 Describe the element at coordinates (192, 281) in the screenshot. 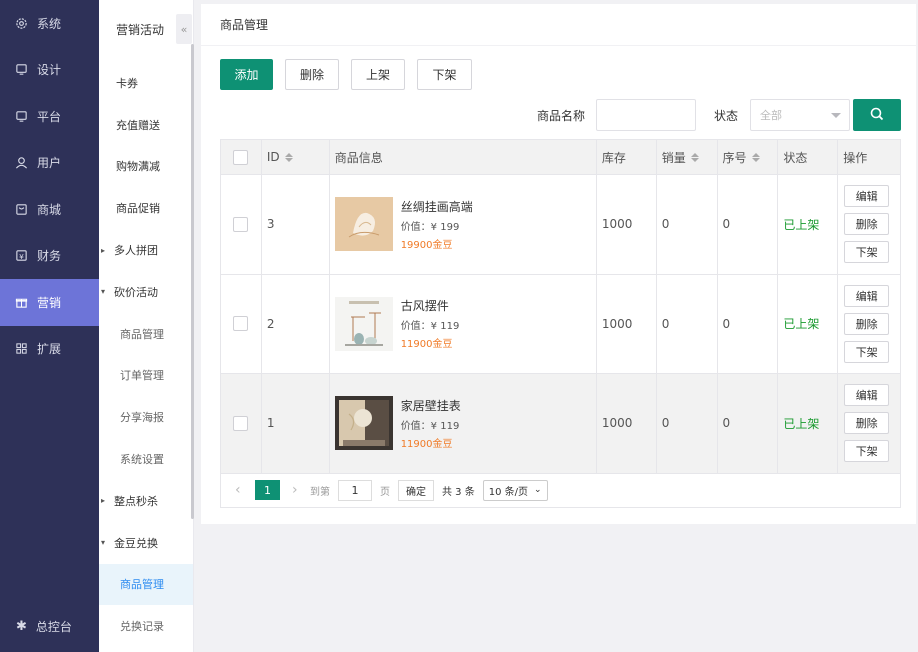

I see `scrollbar` at that location.